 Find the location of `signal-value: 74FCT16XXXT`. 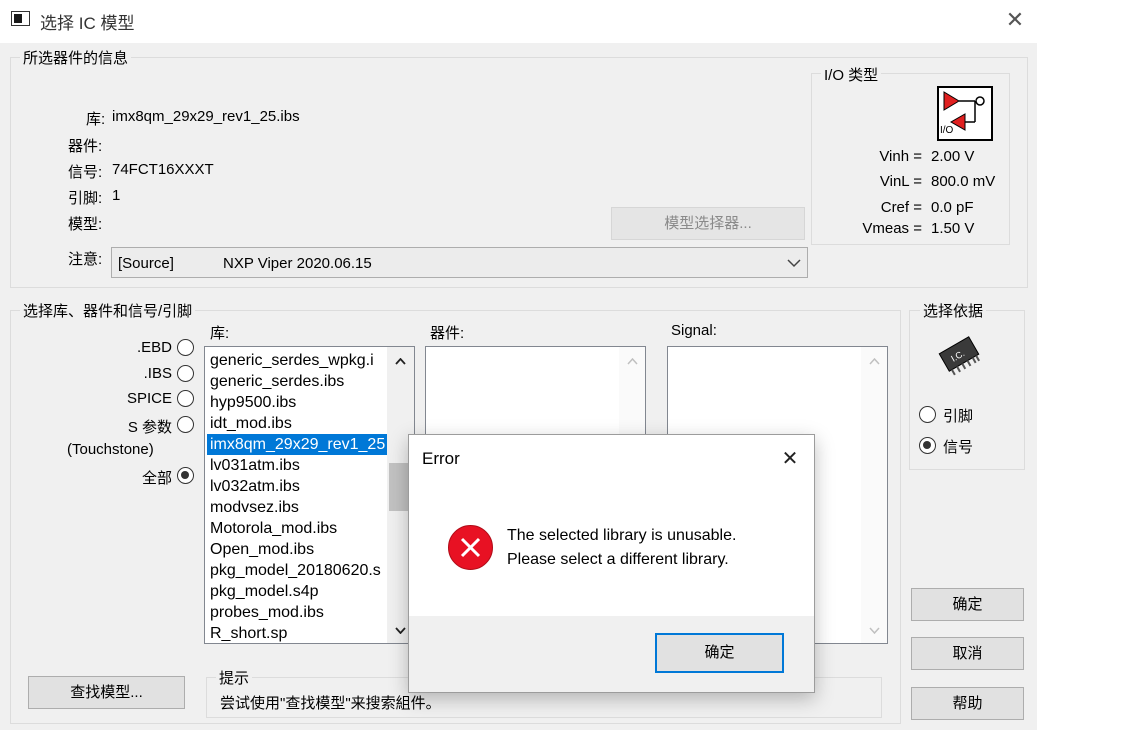

signal-value: 74FCT16XXXT is located at coordinates (163, 169).